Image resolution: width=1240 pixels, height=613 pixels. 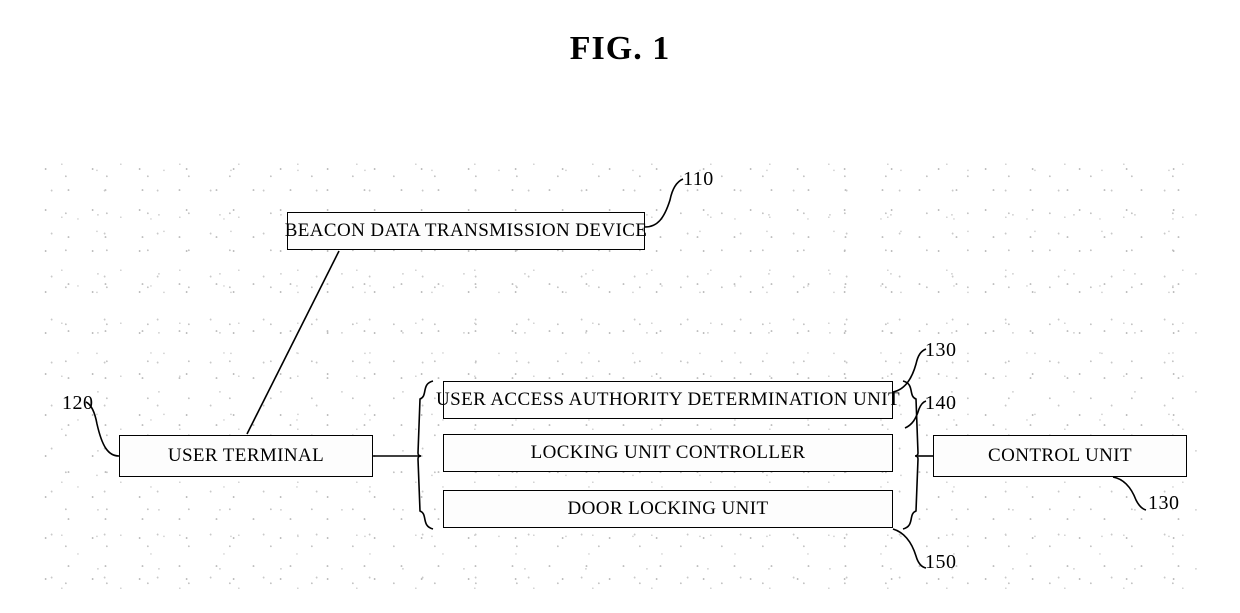 I want to click on block-label: USER TERMINAL, so click(x=246, y=455).